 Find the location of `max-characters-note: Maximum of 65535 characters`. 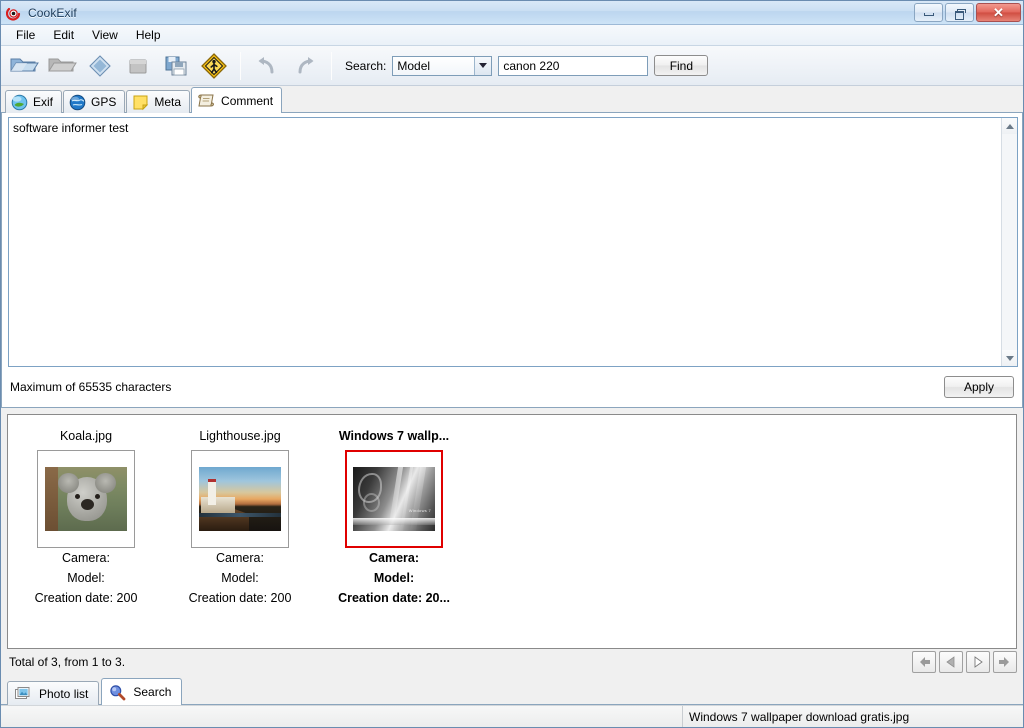

max-characters-note: Maximum of 65535 characters is located at coordinates (91, 387).